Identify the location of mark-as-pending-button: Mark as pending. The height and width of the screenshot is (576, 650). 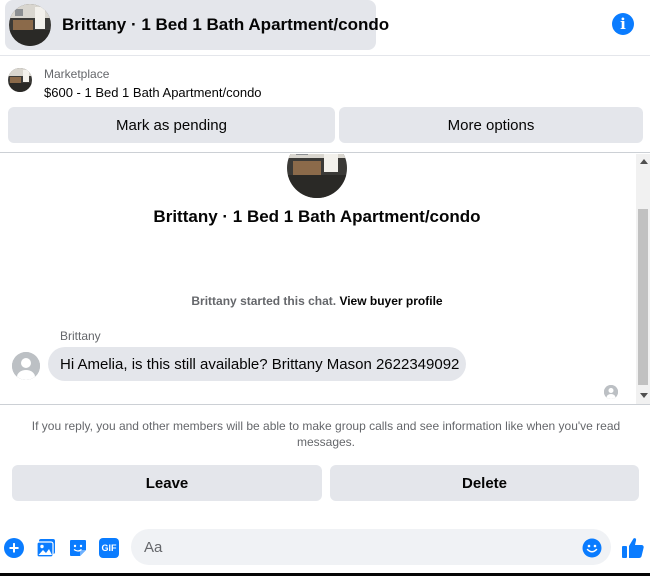
(171, 125).